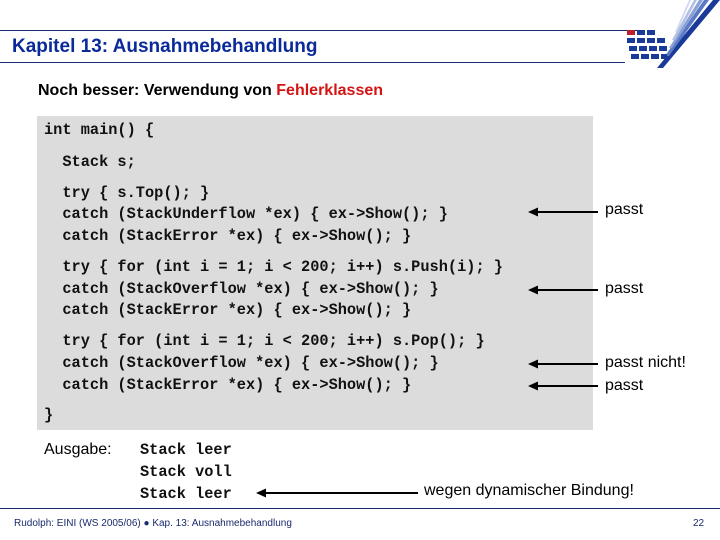  I want to click on output-label: Ausgabe:, so click(78, 449).